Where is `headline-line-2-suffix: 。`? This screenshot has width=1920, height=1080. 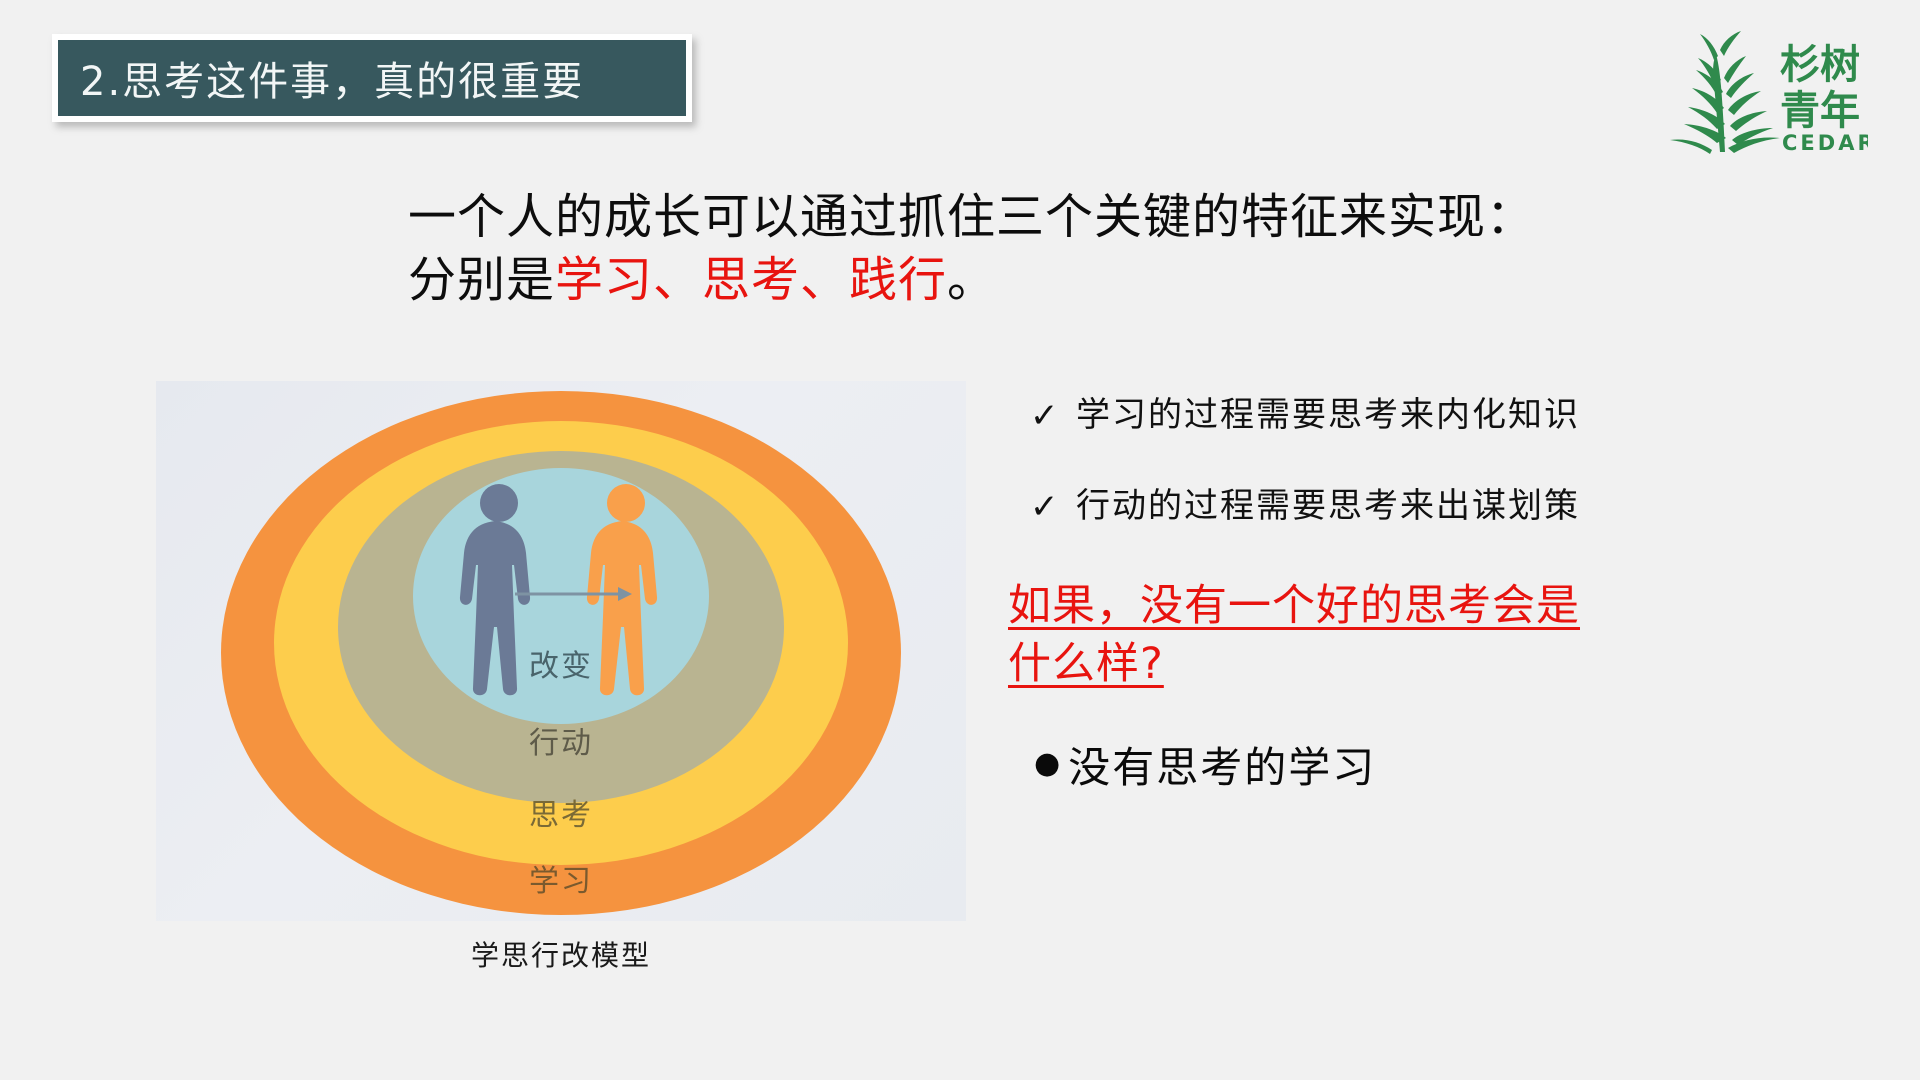 headline-line-2-suffix: 。 is located at coordinates (972, 280).